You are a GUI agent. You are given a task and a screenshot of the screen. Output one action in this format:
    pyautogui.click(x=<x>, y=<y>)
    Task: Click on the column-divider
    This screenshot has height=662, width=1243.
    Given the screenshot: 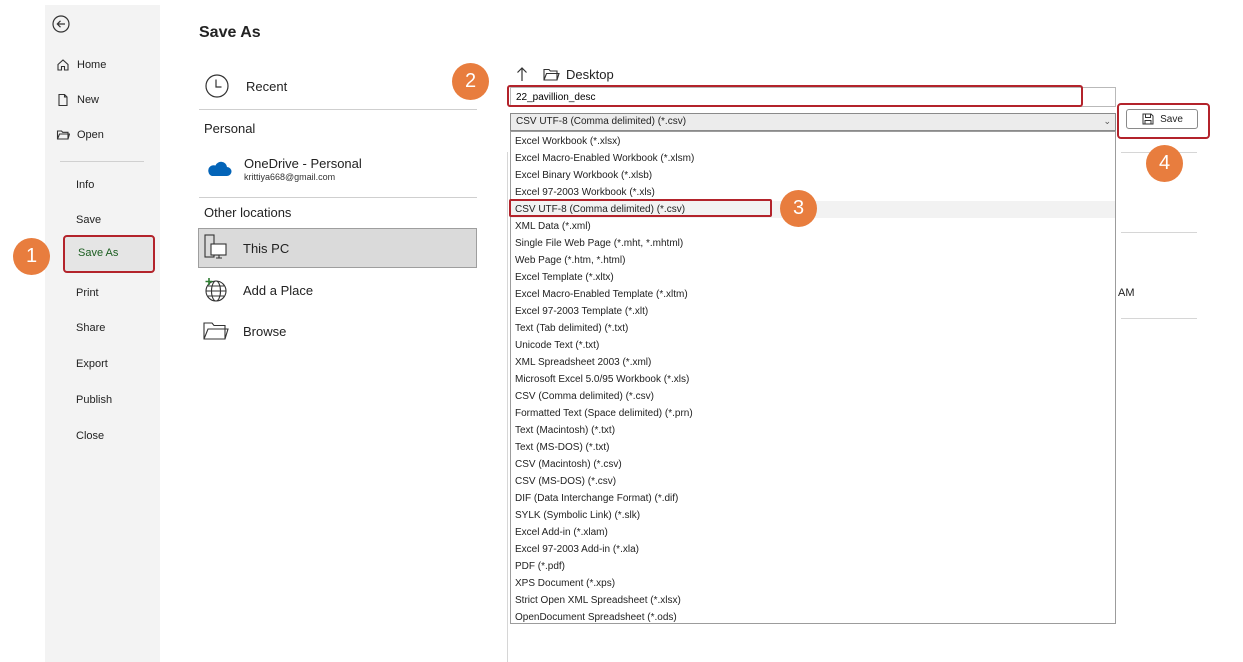 What is the action you would take?
    pyautogui.click(x=507, y=407)
    